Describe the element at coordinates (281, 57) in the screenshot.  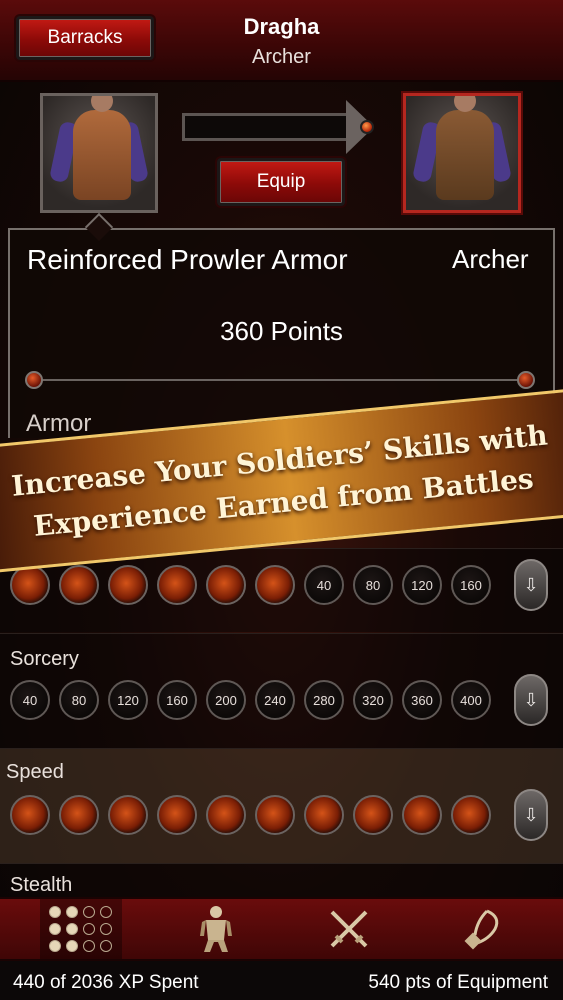
I see `soldier-class: Archer` at that location.